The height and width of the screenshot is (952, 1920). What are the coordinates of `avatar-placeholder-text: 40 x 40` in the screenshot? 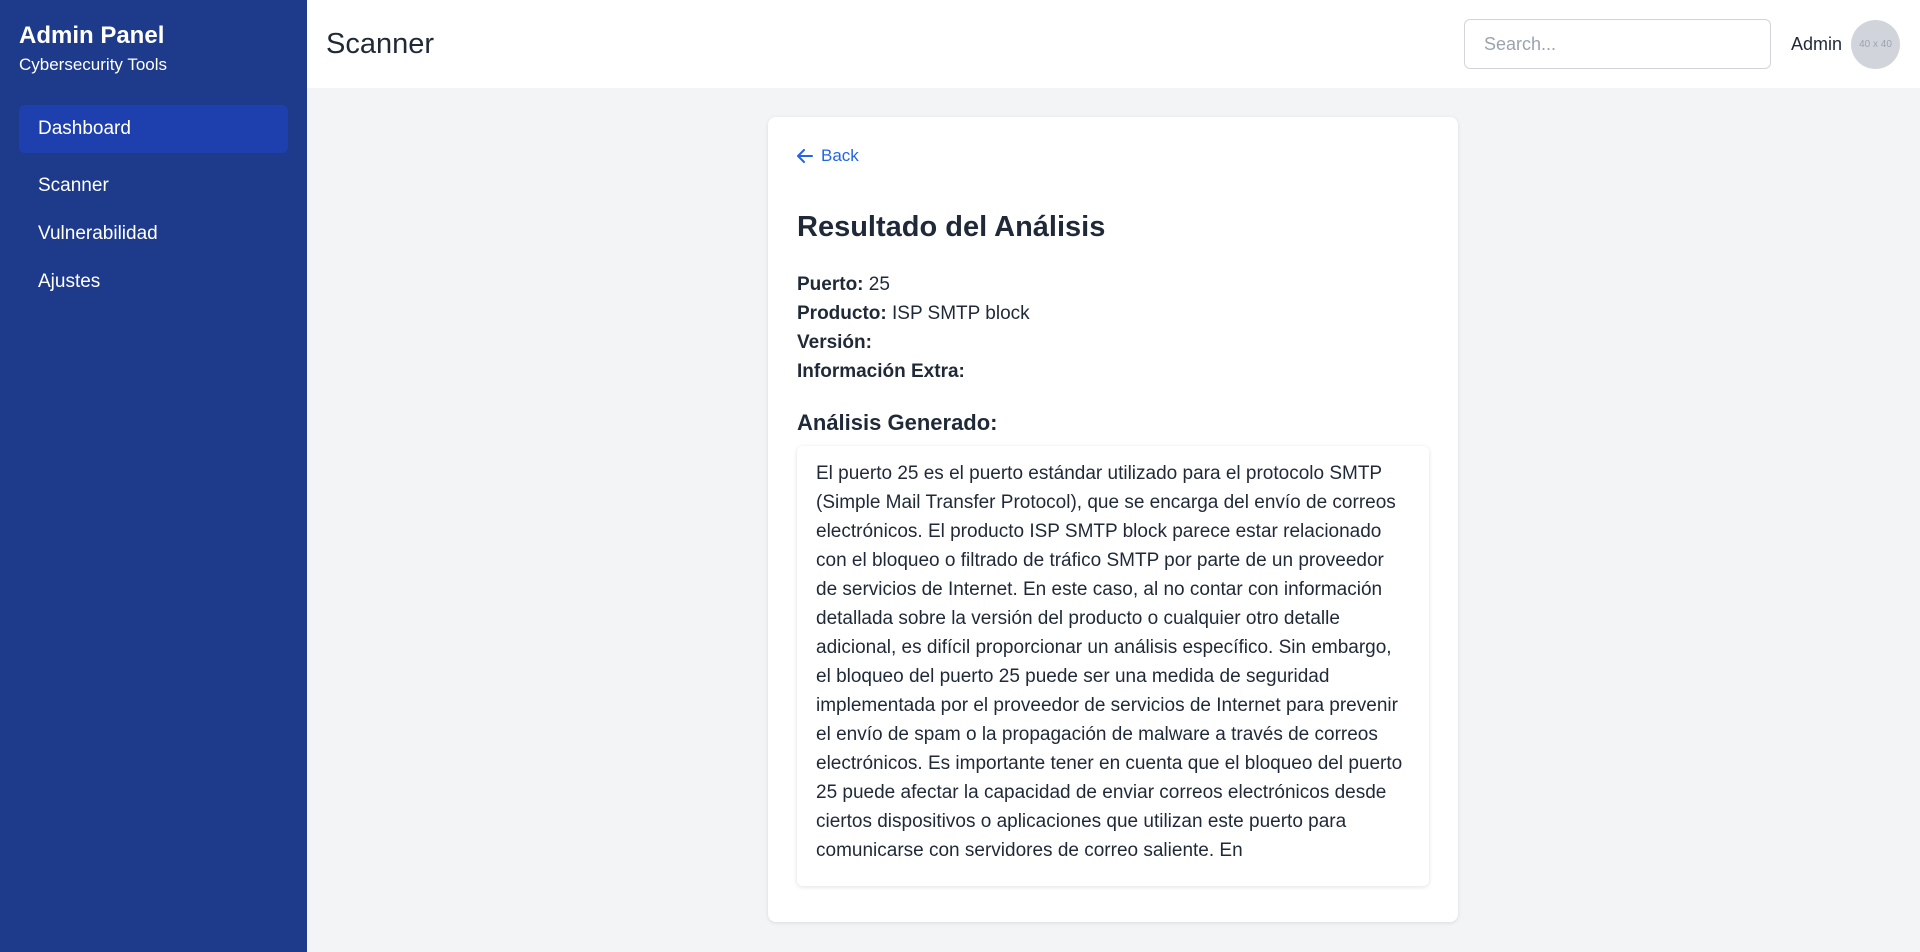 It's located at (1875, 44).